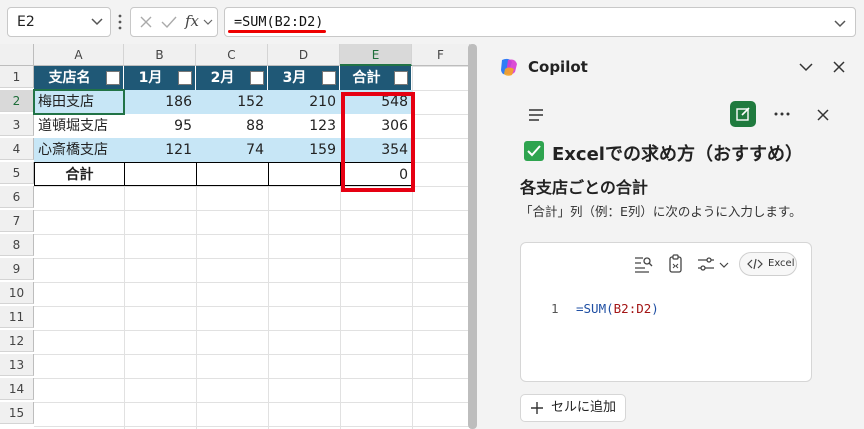 The height and width of the screenshot is (429, 864). What do you see at coordinates (169, 22) in the screenshot?
I see `enter-check-icon` at bounding box center [169, 22].